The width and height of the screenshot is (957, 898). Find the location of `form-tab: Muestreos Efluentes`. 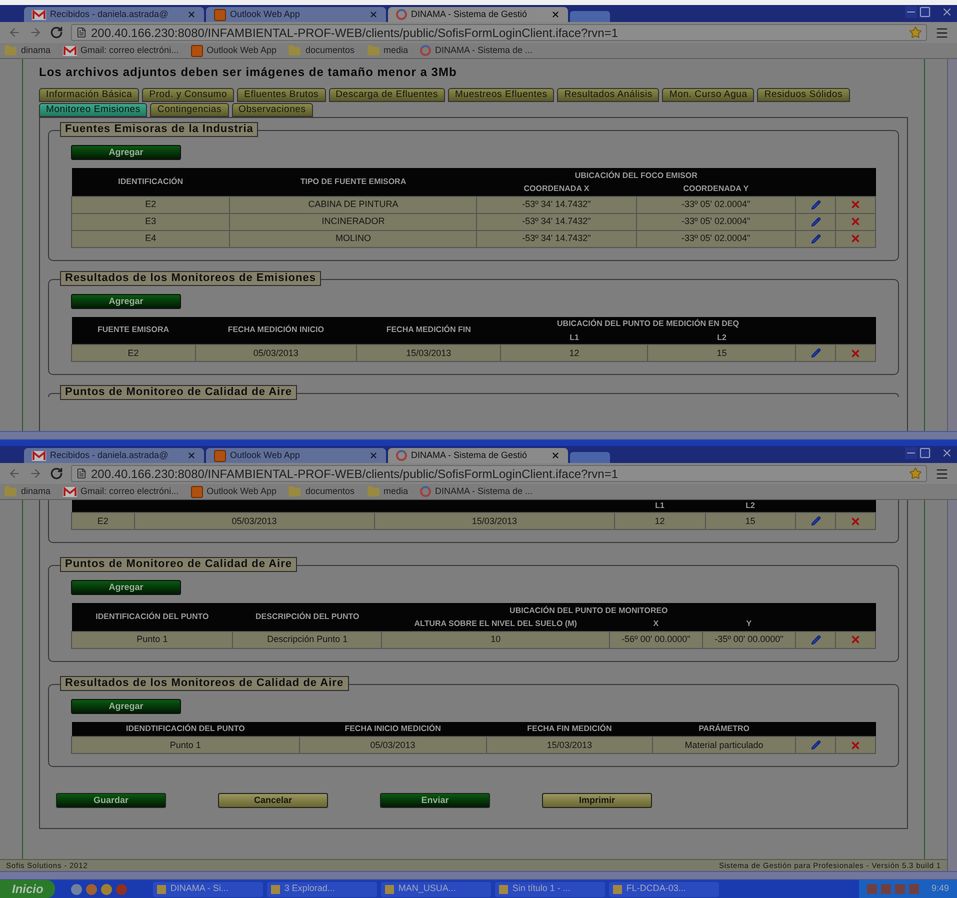

form-tab: Muestreos Efluentes is located at coordinates (501, 95).